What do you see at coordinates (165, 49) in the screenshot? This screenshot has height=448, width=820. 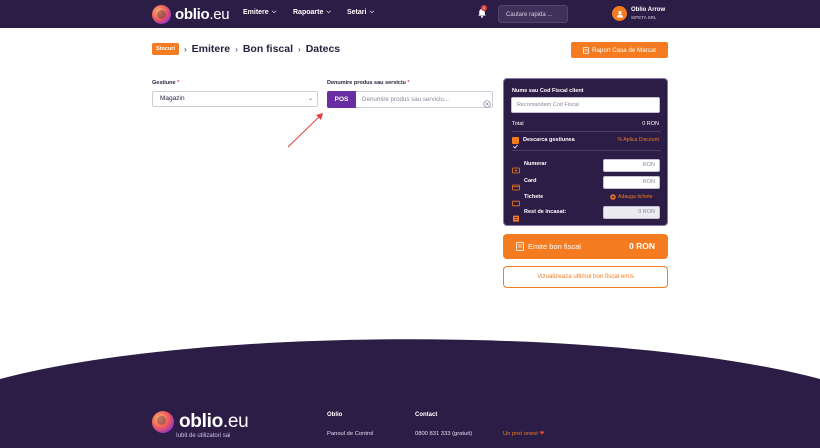 I see `breadcrumb-badge-stocuri: Stocuri` at bounding box center [165, 49].